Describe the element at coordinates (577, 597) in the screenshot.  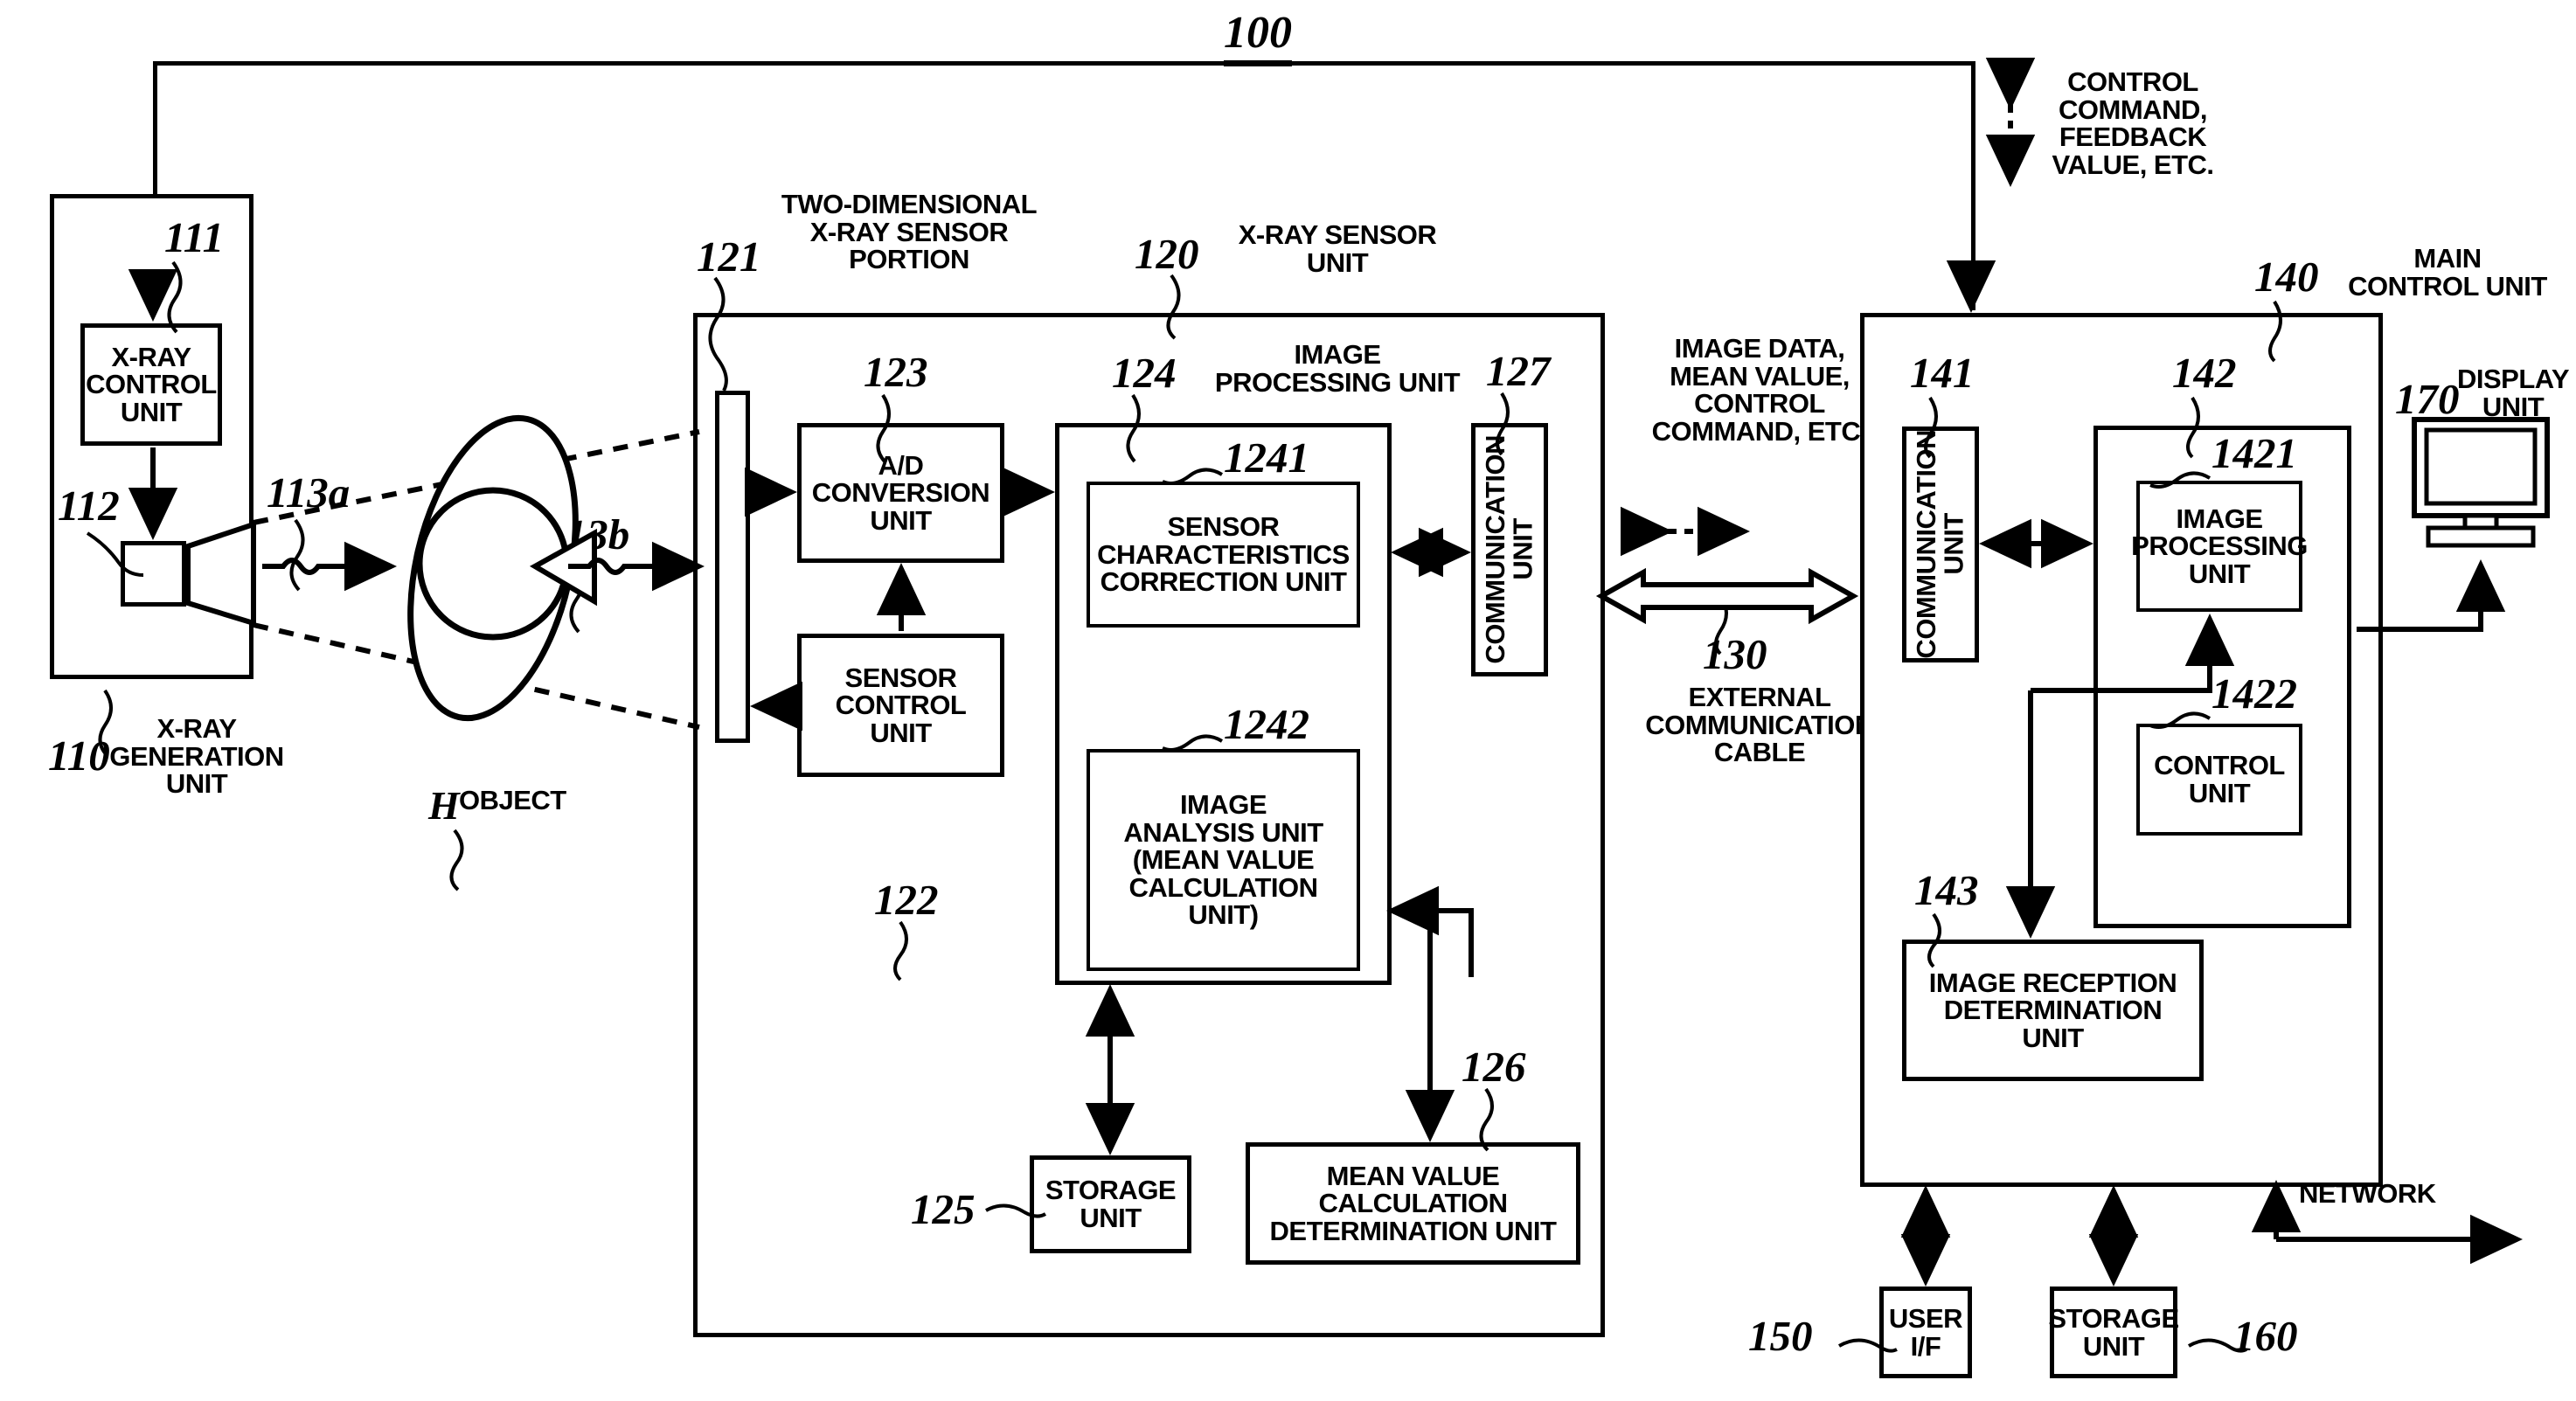
I see `leader-113b` at that location.